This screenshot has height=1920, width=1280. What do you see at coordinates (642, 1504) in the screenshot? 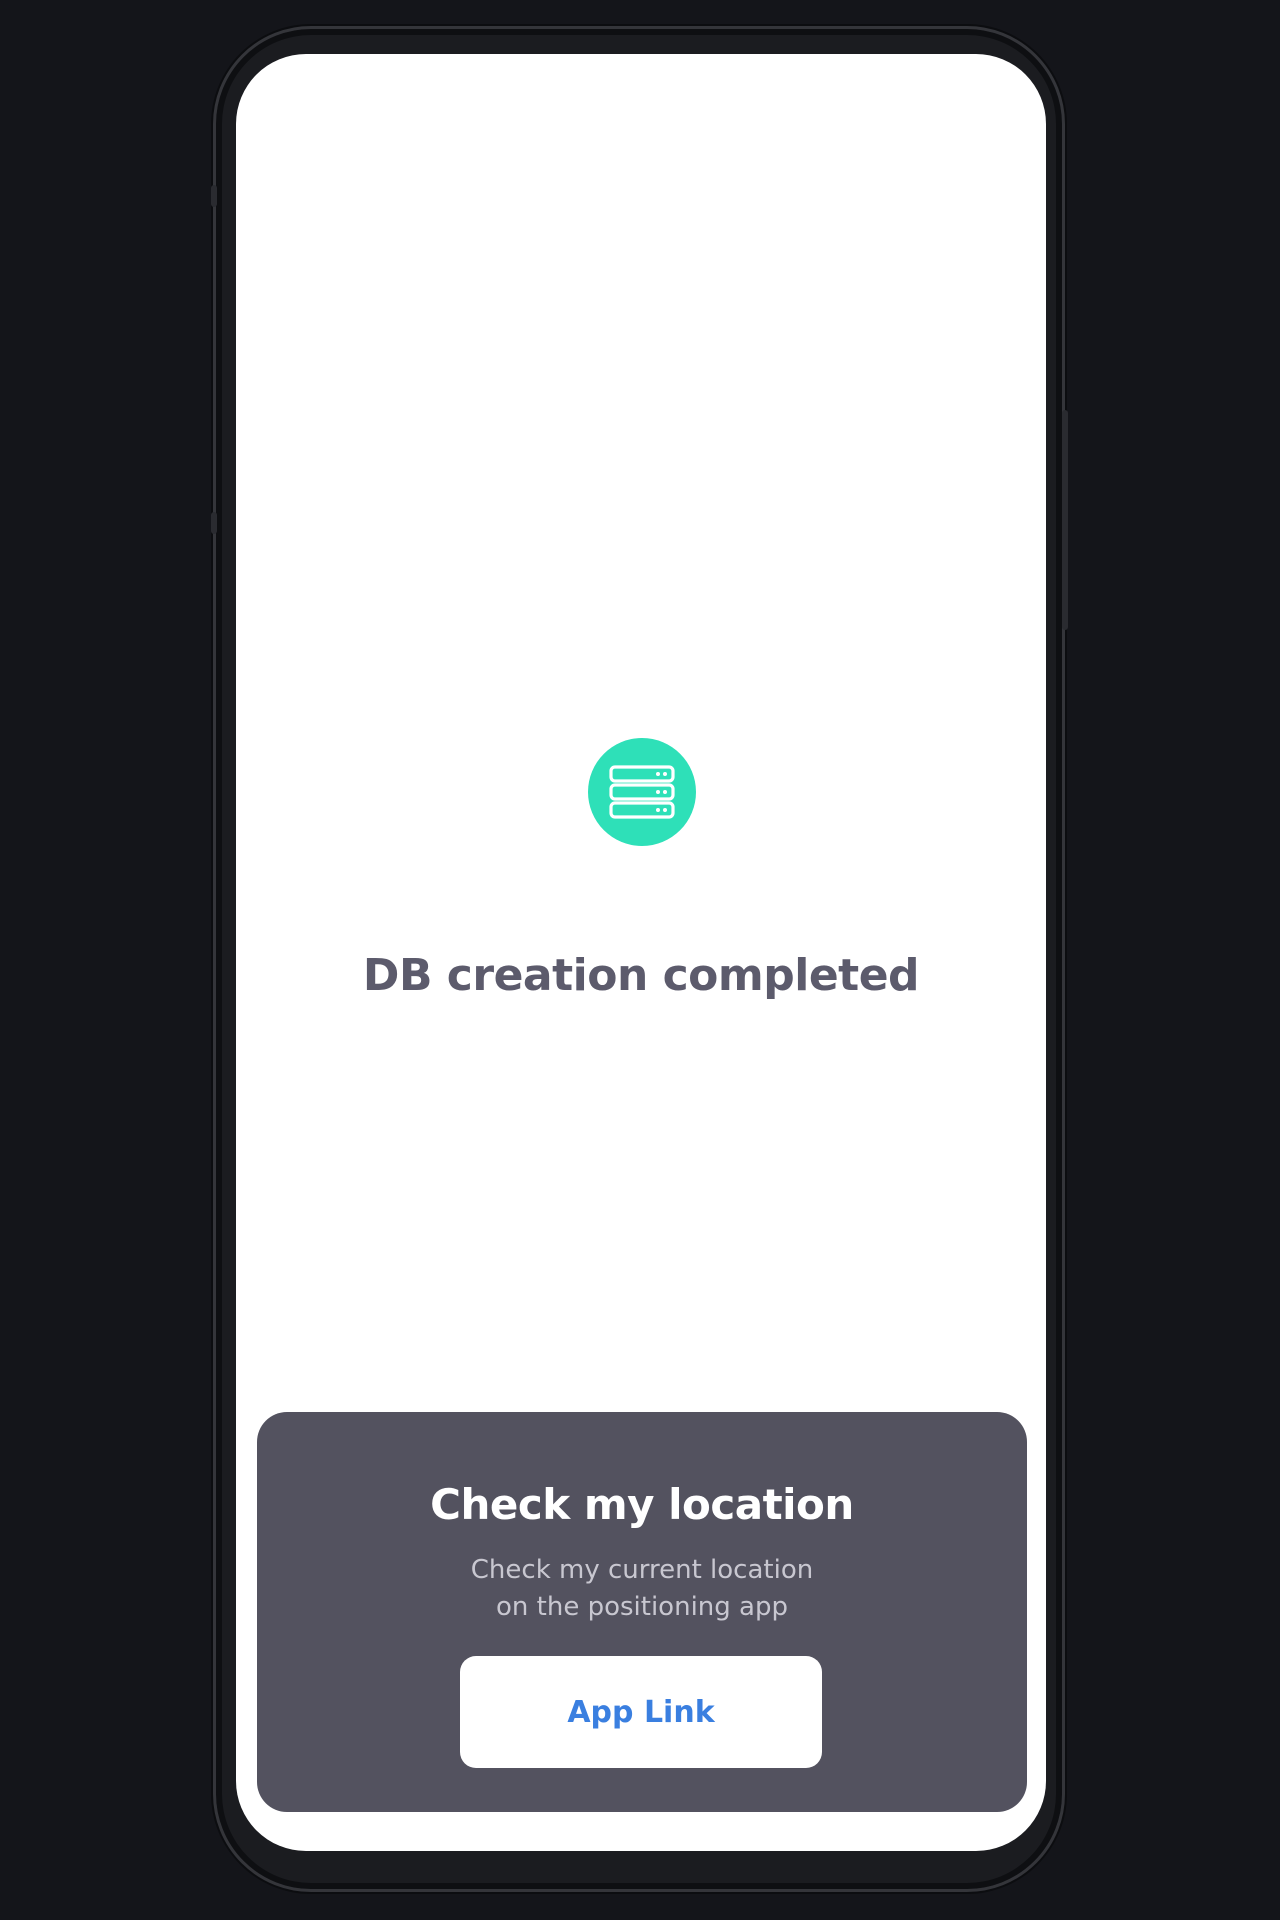
I see `location-card-title: Check my location` at bounding box center [642, 1504].